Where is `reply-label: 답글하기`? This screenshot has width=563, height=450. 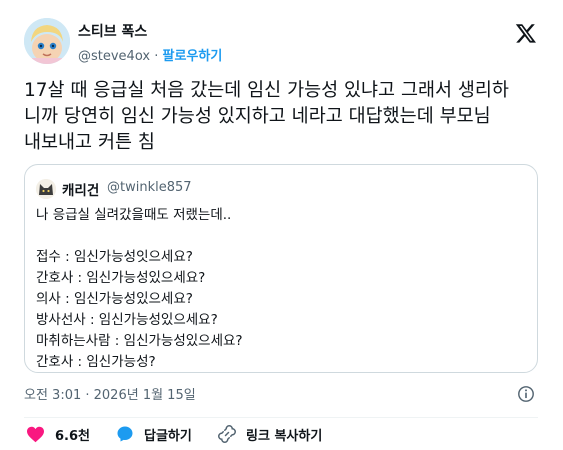 reply-label: 답글하기 is located at coordinates (168, 436).